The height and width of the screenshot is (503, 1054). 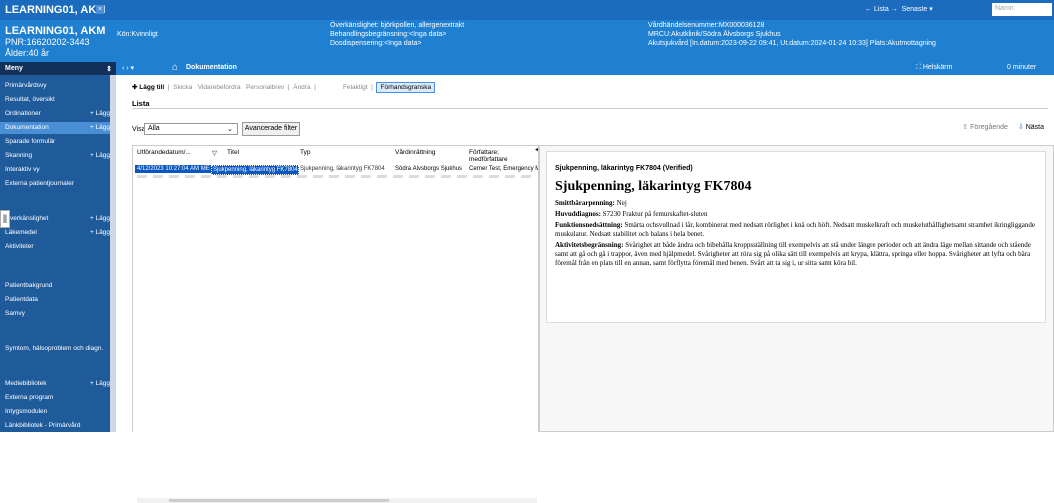 What do you see at coordinates (191, 129) in the screenshot?
I see `filter-select: Alla ⌄` at bounding box center [191, 129].